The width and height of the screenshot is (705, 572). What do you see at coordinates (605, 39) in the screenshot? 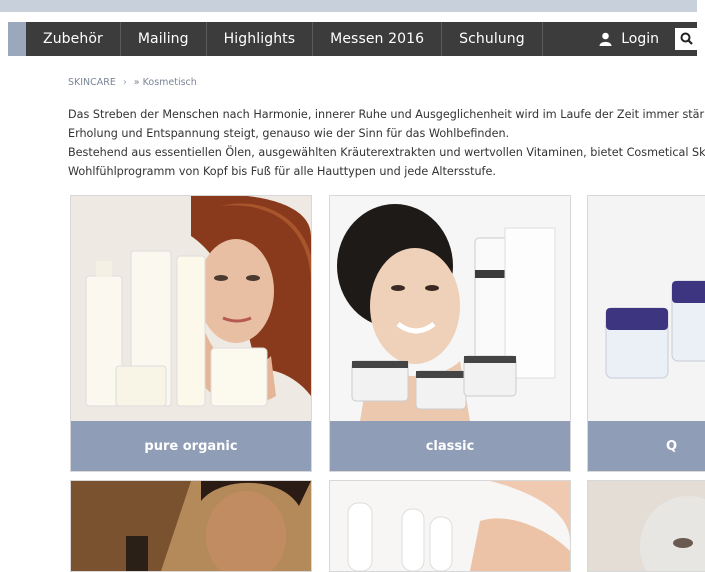
I see `user-icon` at bounding box center [605, 39].